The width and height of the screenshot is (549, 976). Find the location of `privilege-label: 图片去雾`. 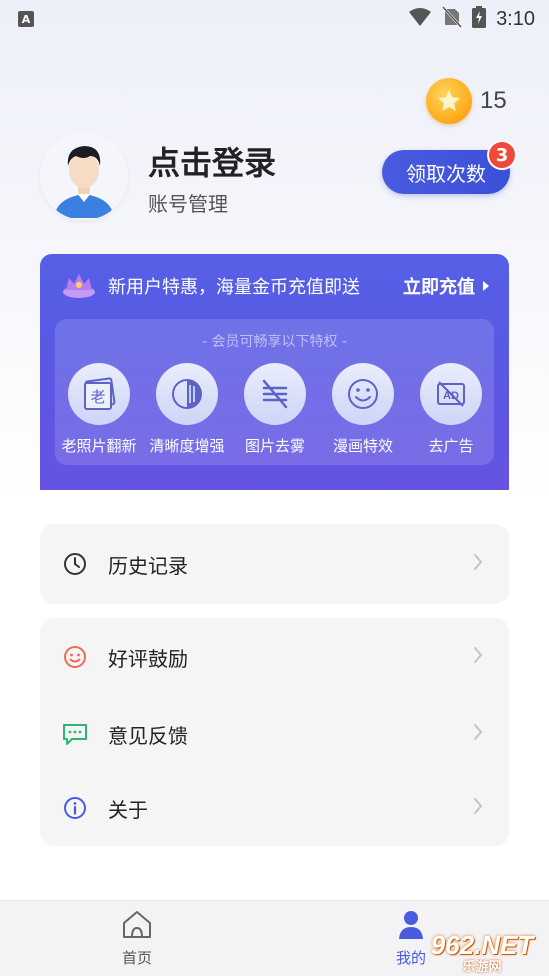

privilege-label: 图片去雾 is located at coordinates (274, 446).